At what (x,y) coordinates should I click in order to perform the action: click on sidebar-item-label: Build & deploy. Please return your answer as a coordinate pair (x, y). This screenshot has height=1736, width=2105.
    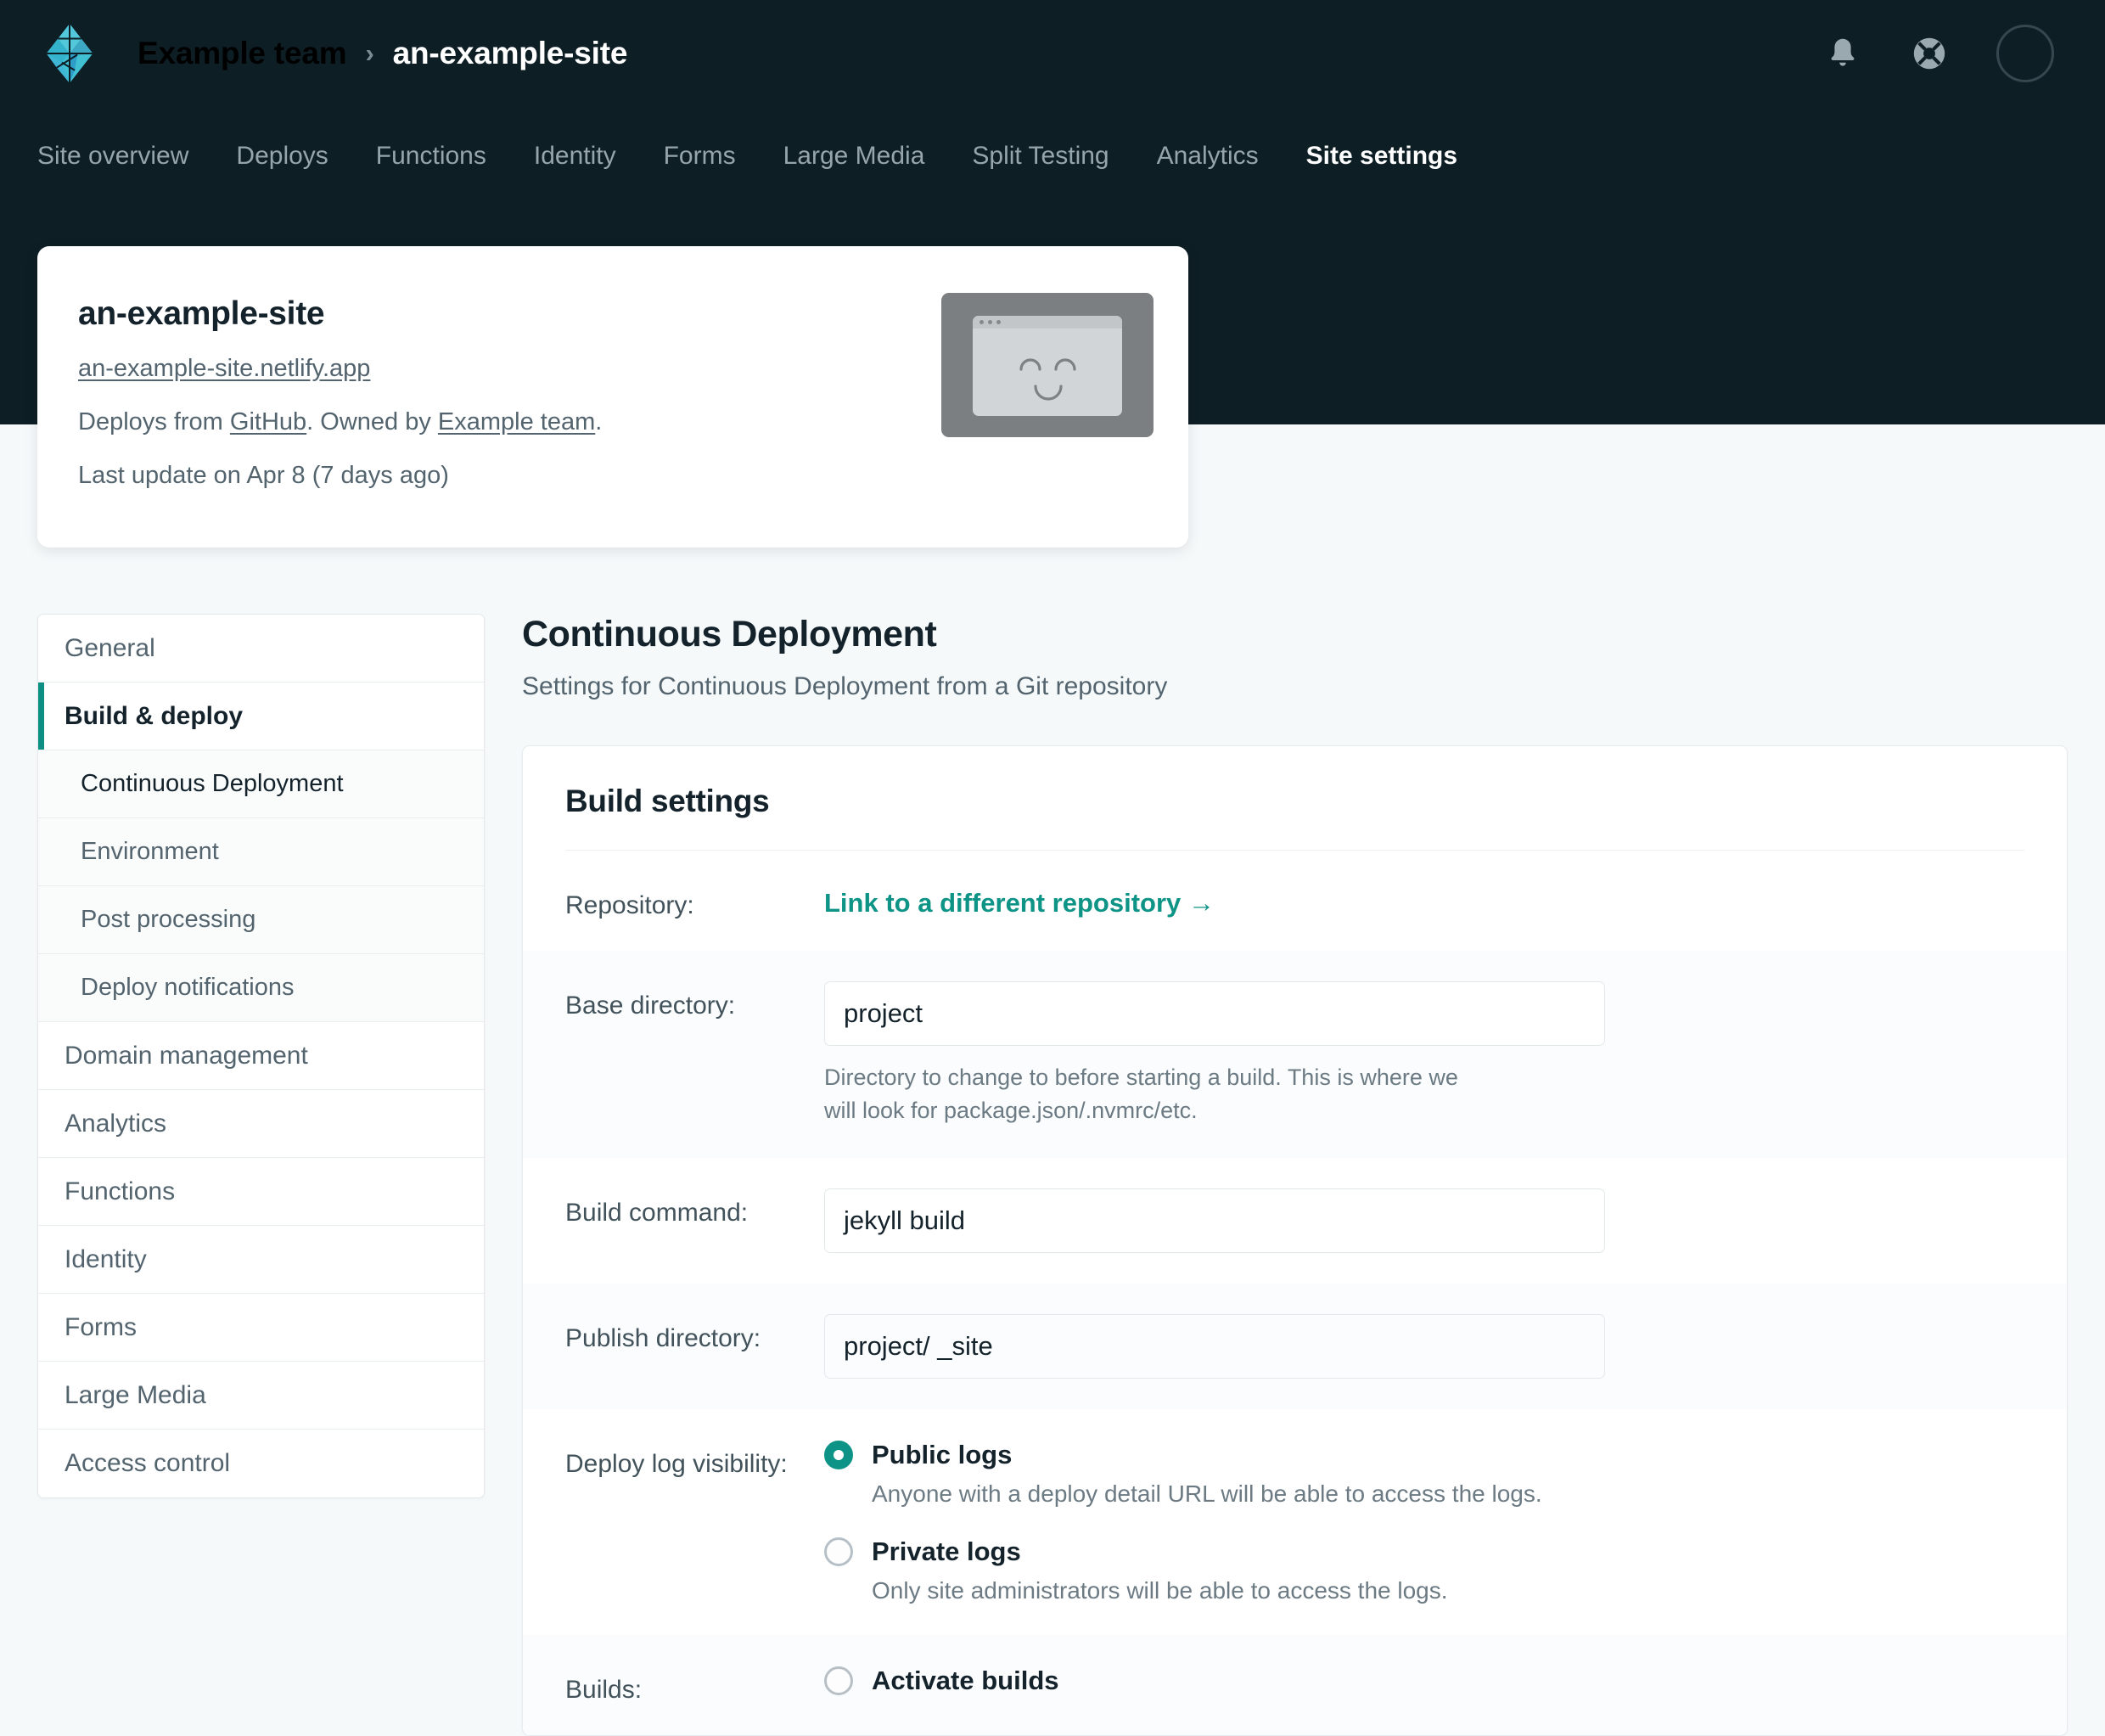
    Looking at the image, I should click on (154, 715).